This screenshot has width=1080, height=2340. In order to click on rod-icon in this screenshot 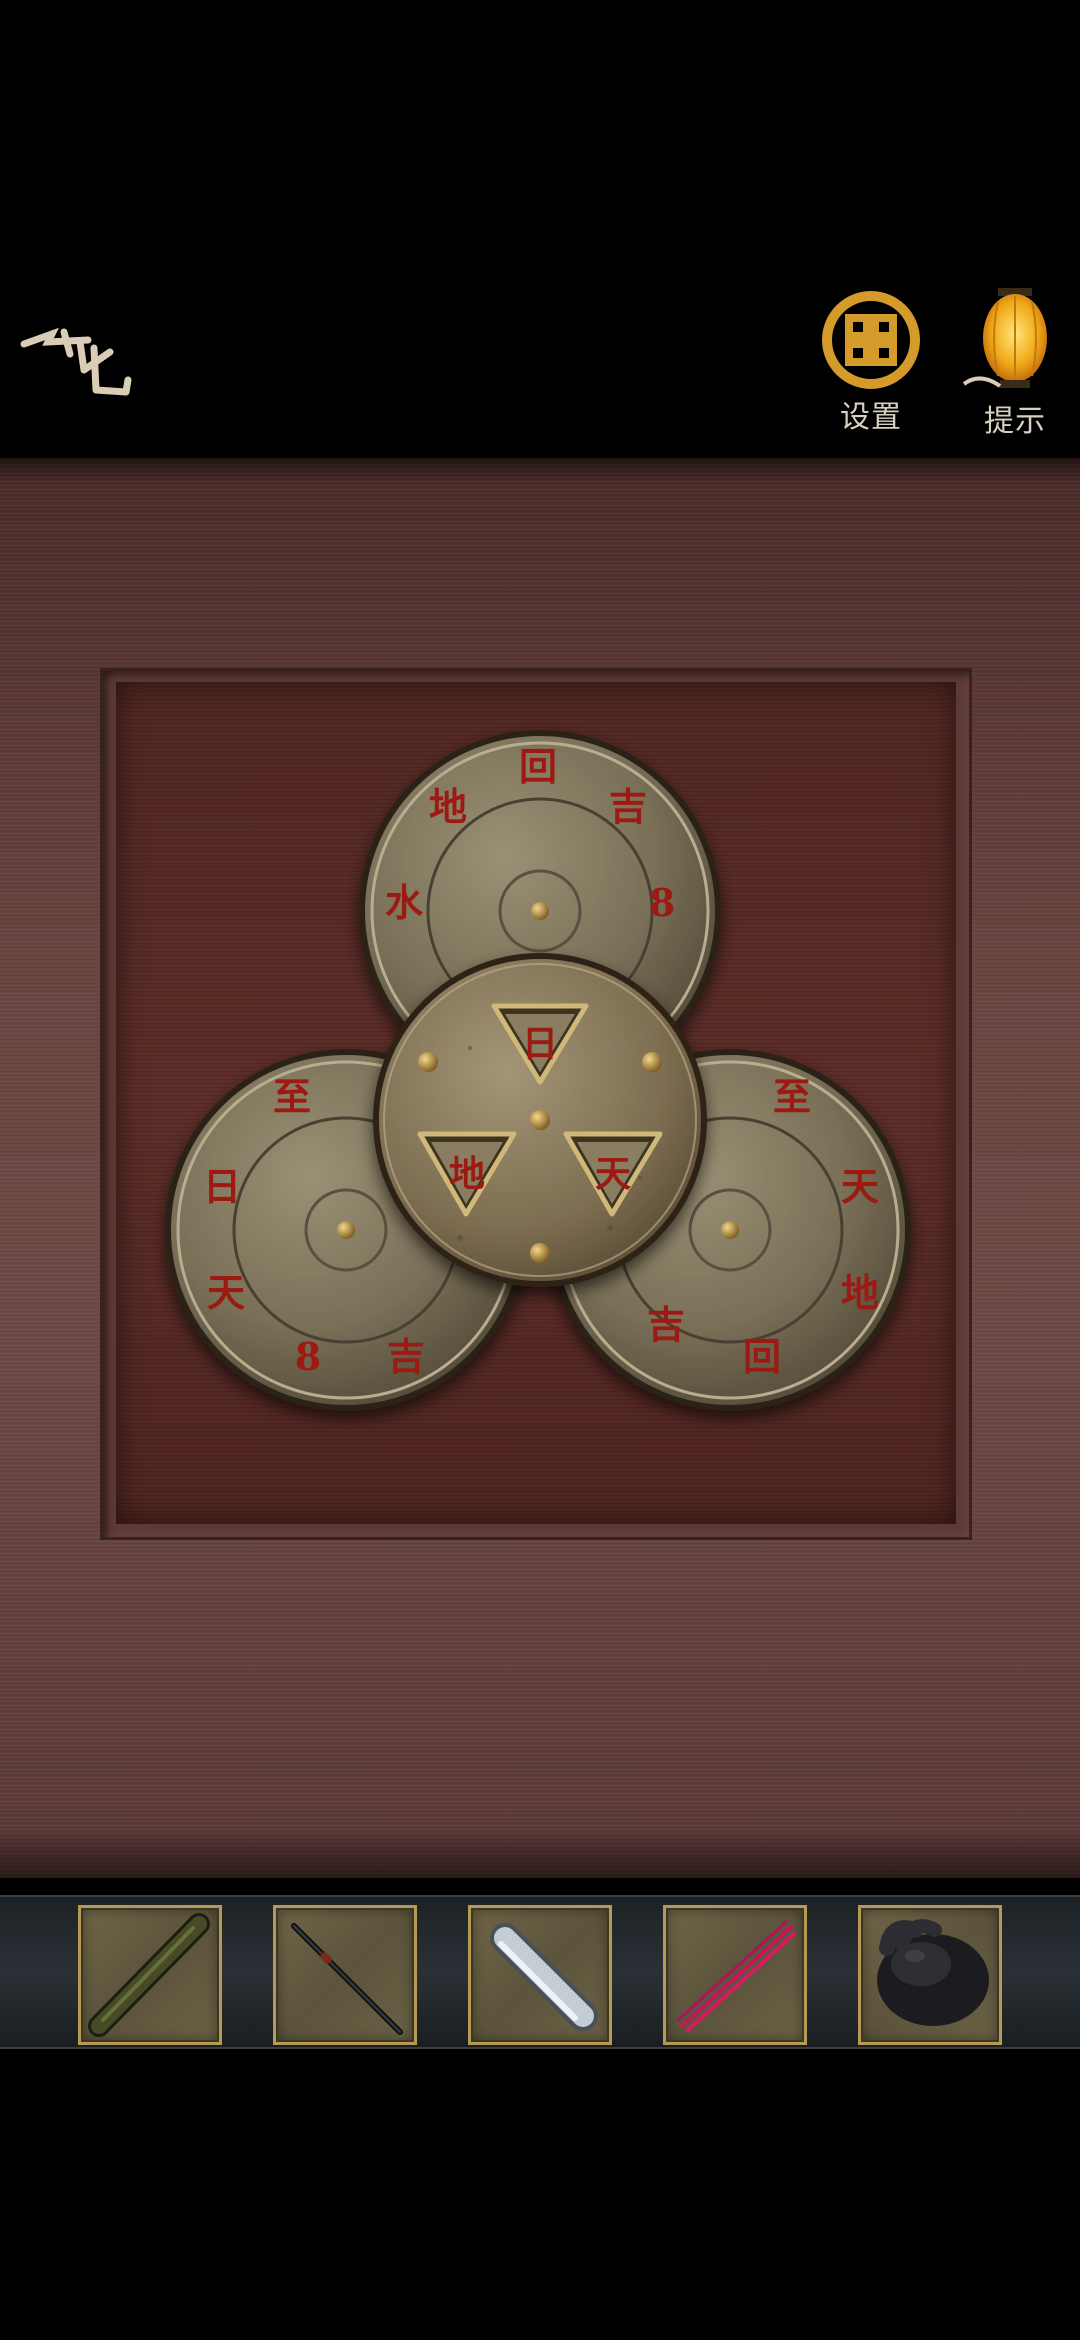, I will do `click(347, 1979)`.